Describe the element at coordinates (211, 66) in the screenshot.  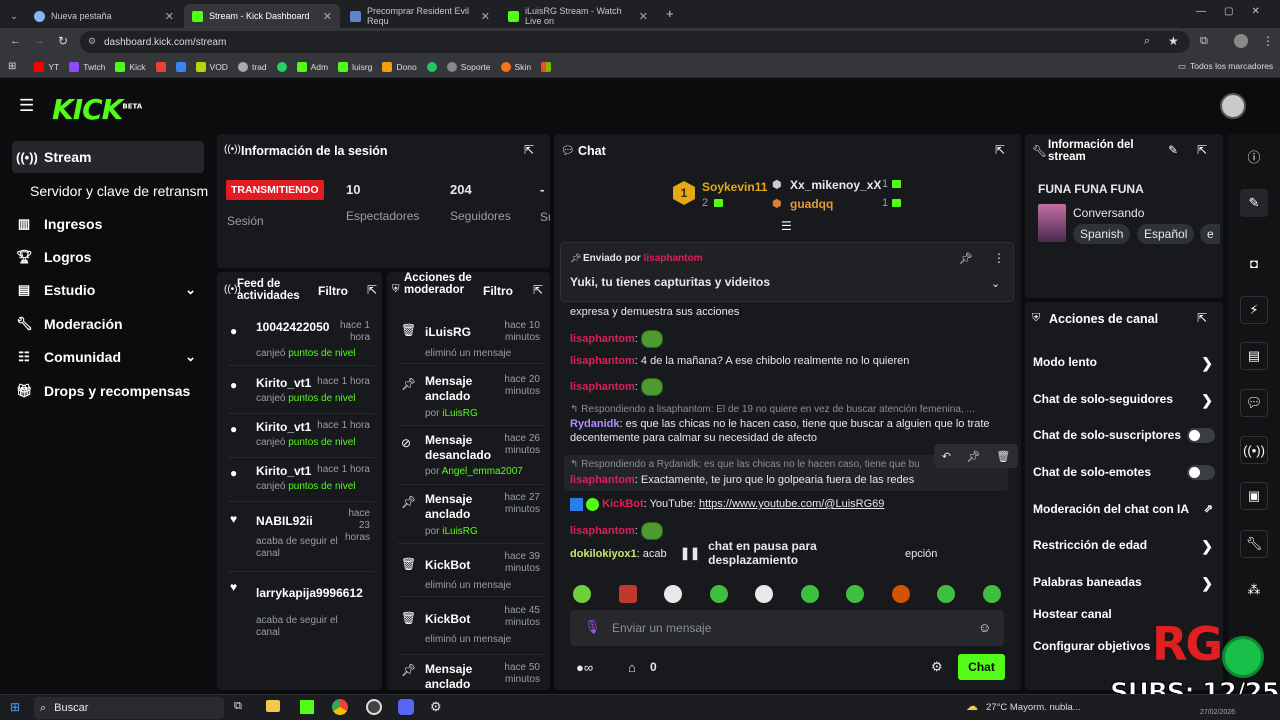
I see `bookmark-vod: VOD` at that location.